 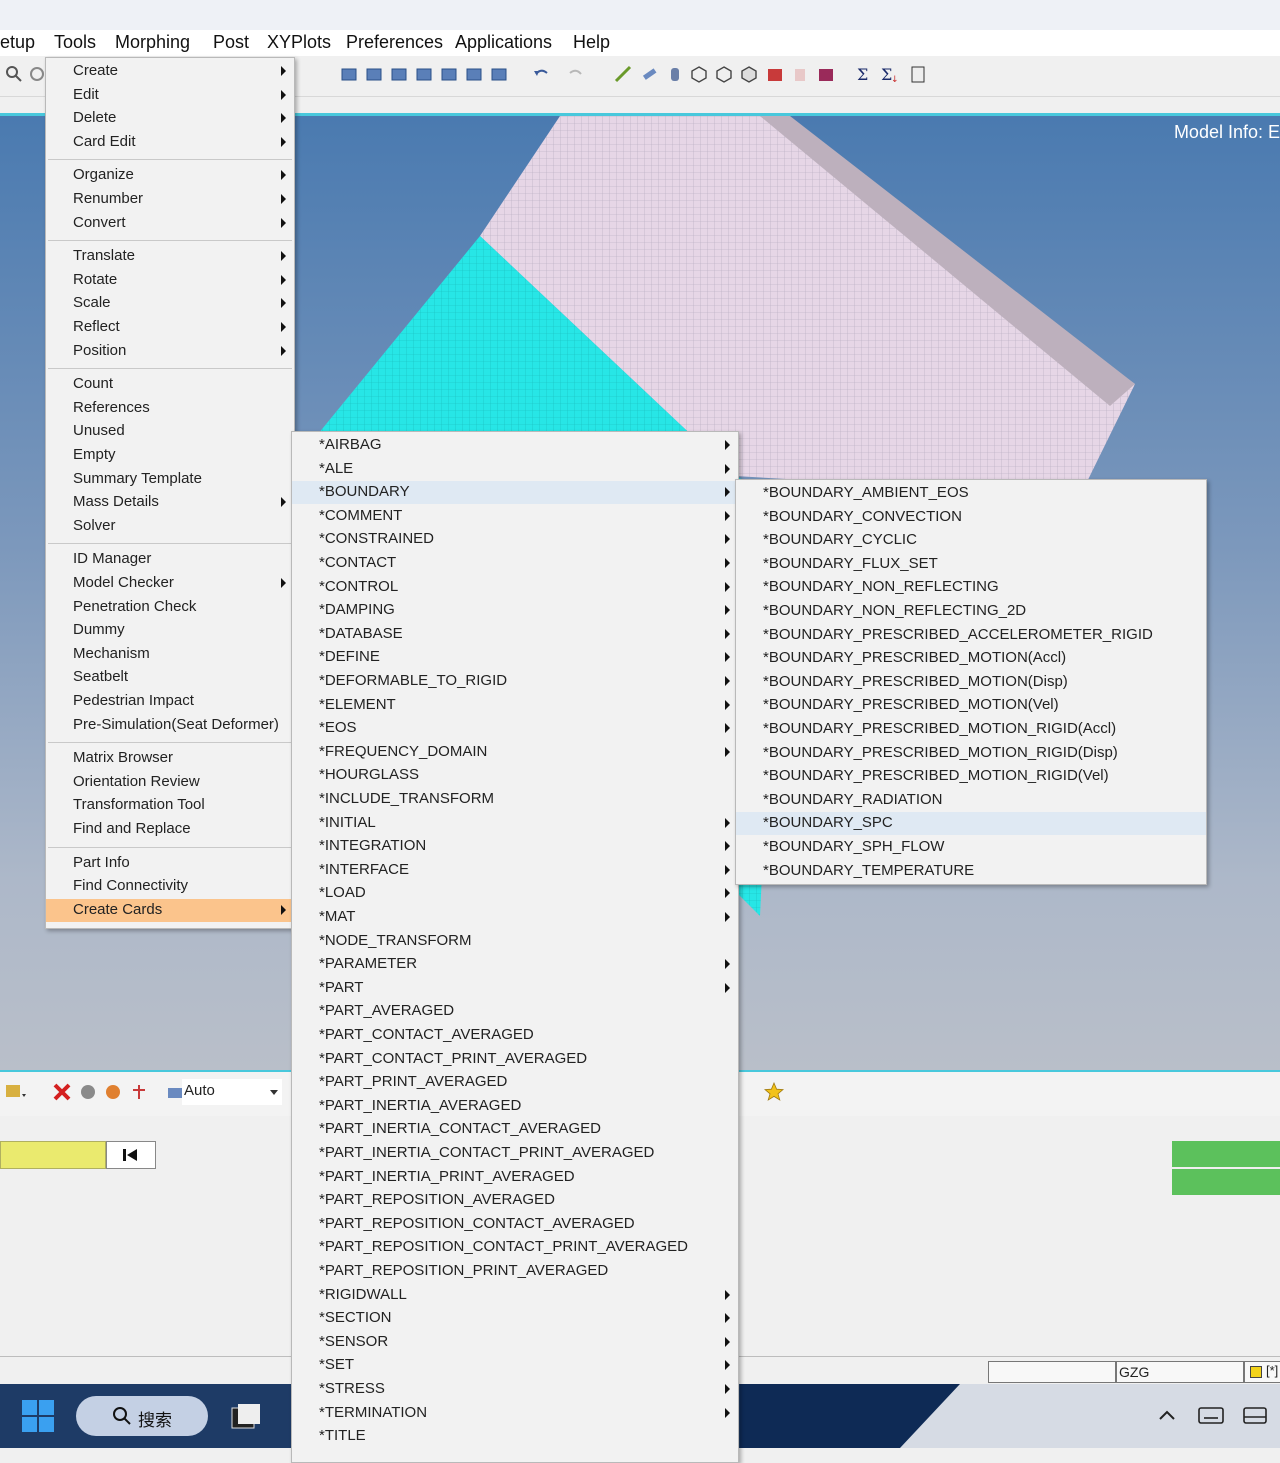 I want to click on windows-start-icon, so click(x=38, y=1416).